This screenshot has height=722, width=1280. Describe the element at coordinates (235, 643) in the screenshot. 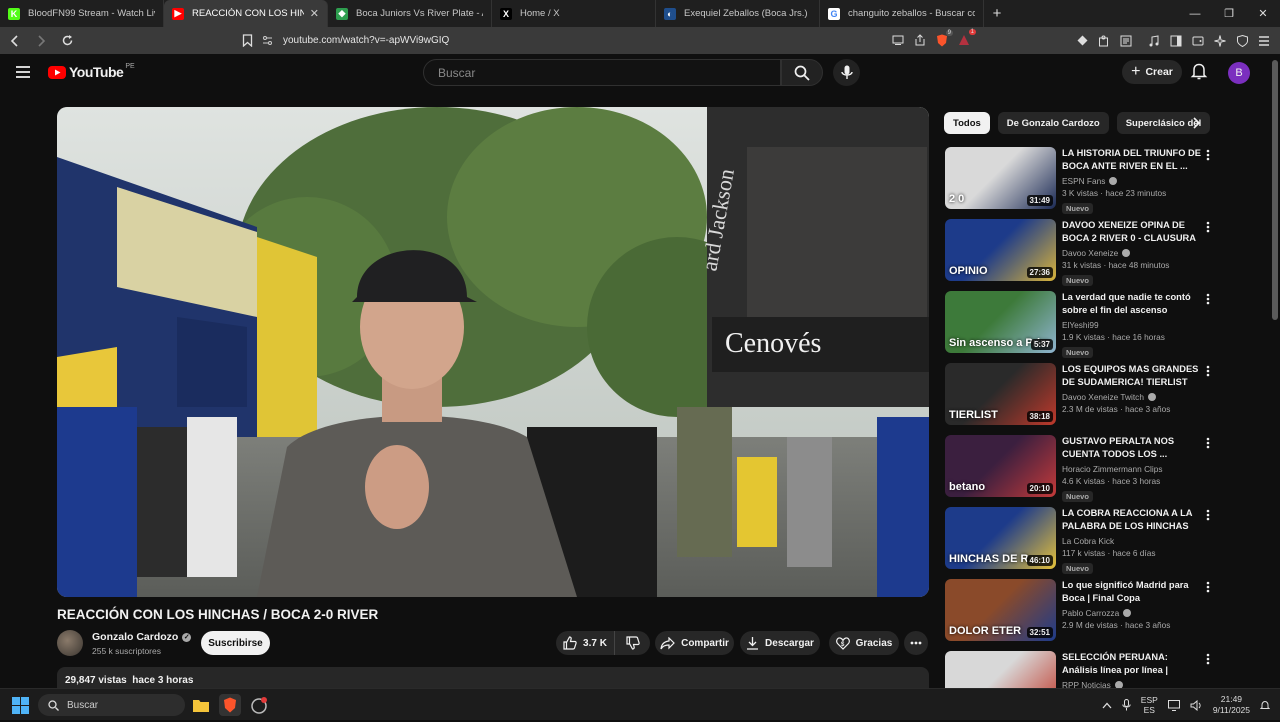

I see `subscribe-button: Suscribirse` at that location.